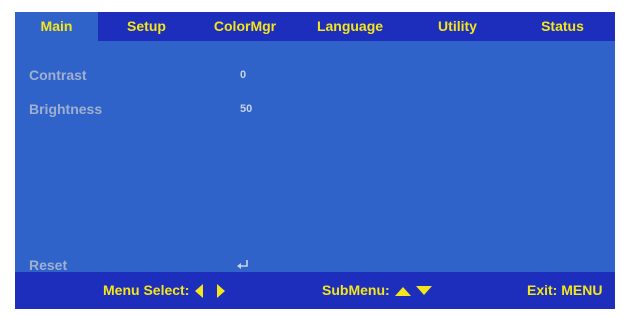  What do you see at coordinates (245, 26) in the screenshot?
I see `tab-colormgr: ColorMgr` at bounding box center [245, 26].